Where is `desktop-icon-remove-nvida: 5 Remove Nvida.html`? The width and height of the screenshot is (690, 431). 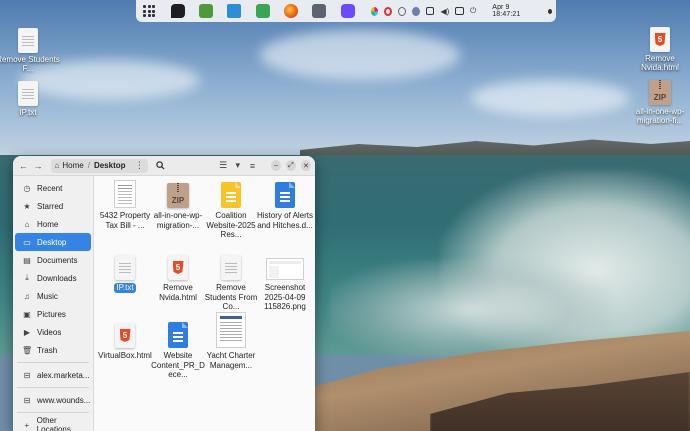 desktop-icon-remove-nvida: 5 Remove Nvida.html is located at coordinates (659, 49).